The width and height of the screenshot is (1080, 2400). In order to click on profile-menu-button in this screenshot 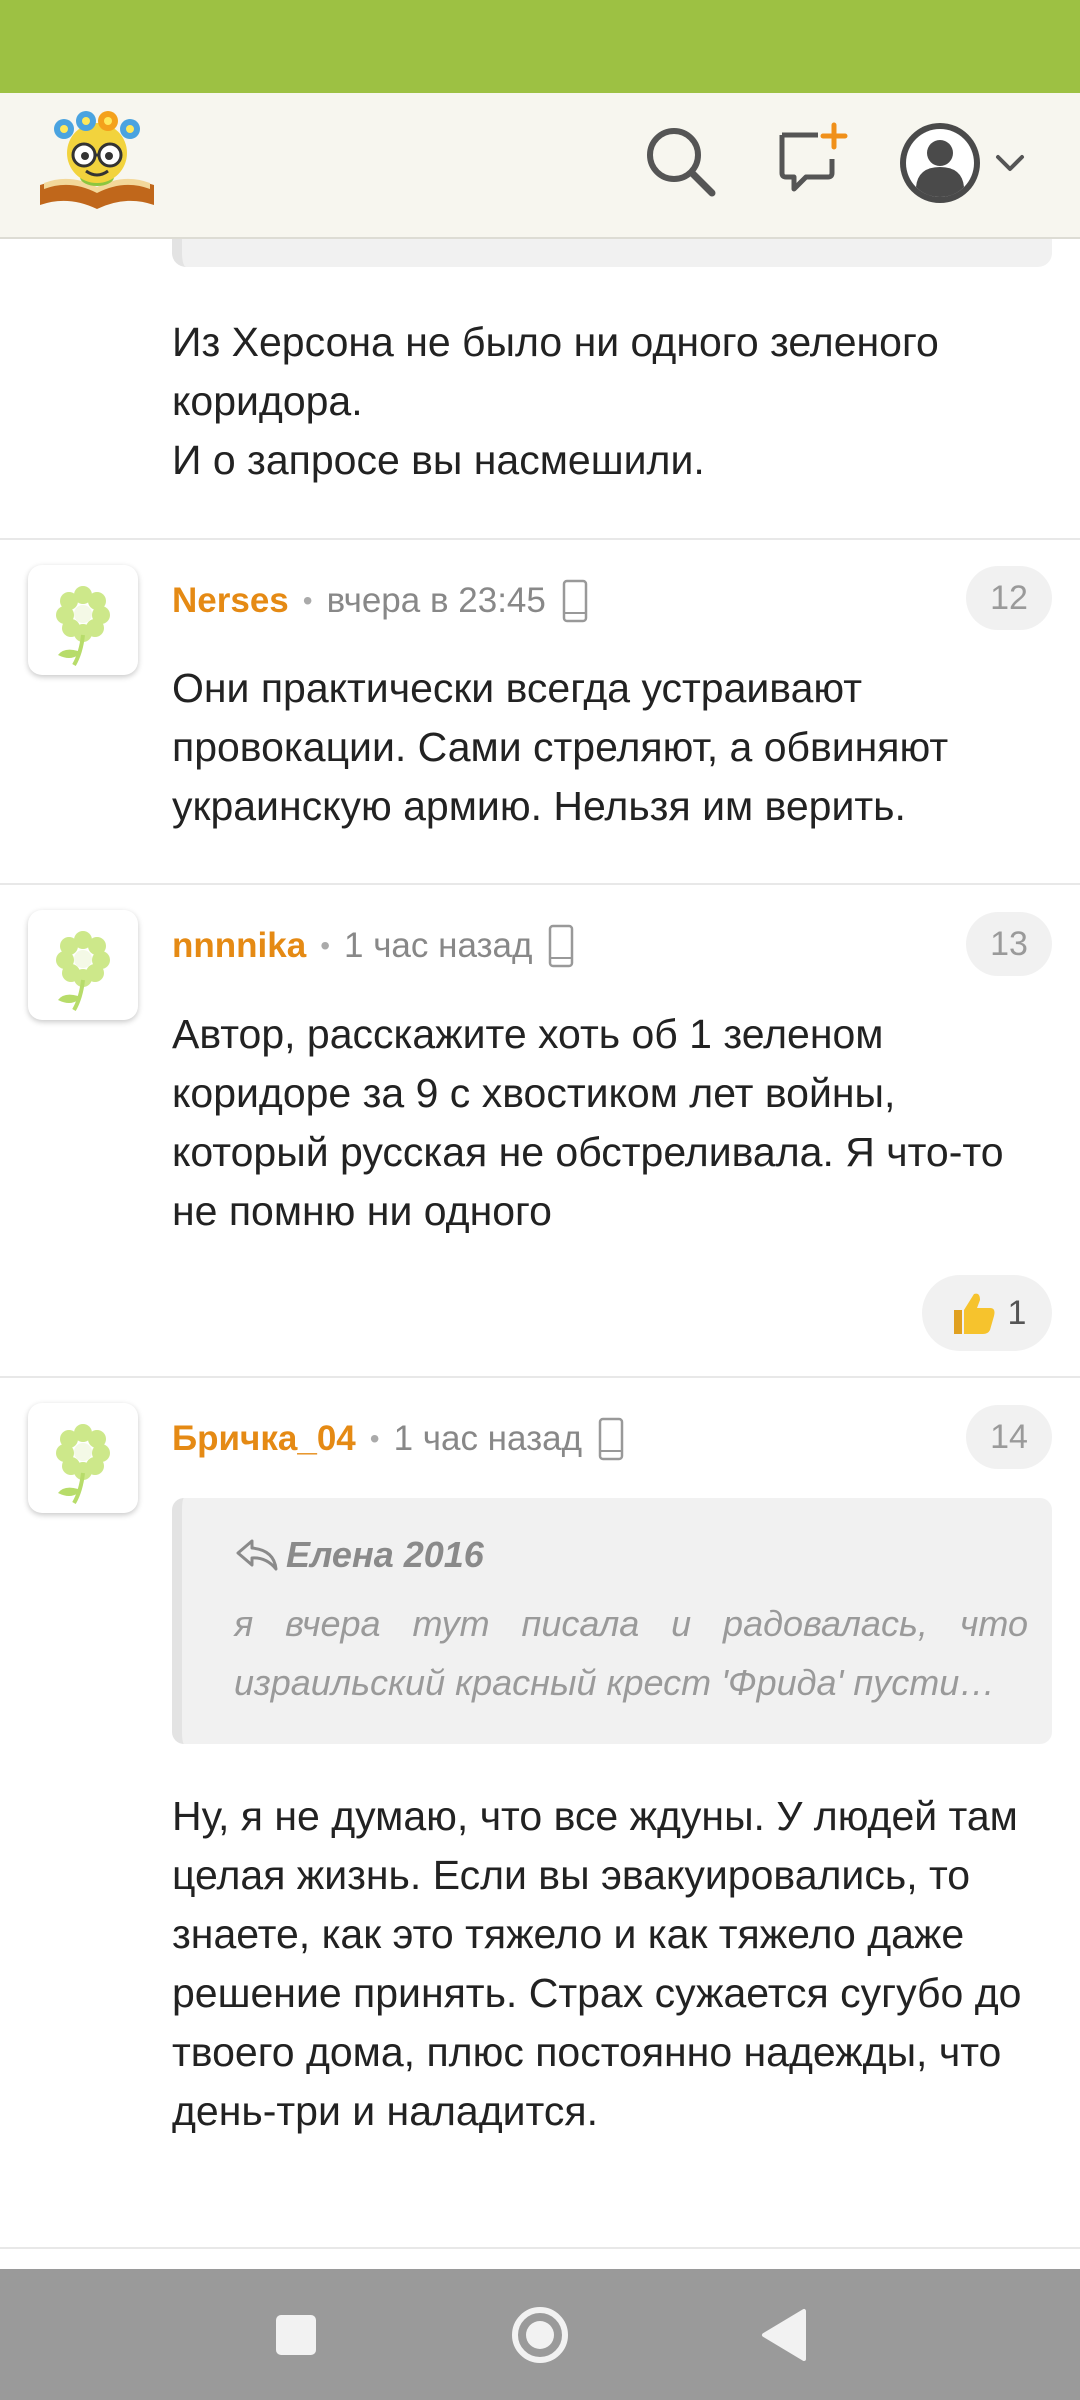, I will do `click(968, 163)`.